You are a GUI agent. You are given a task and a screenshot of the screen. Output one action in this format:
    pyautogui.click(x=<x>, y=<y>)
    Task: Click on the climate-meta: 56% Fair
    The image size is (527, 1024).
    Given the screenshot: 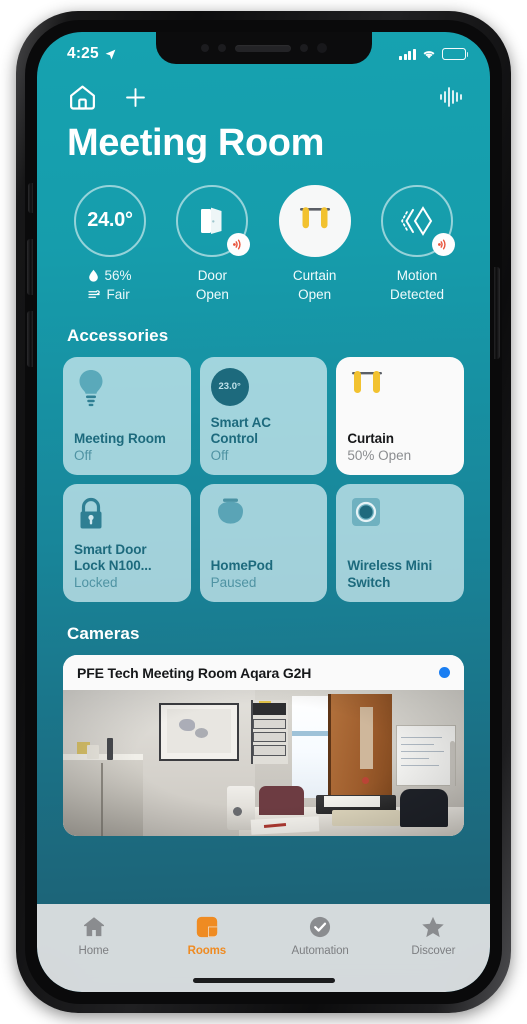 What is the action you would take?
    pyautogui.click(x=110, y=285)
    